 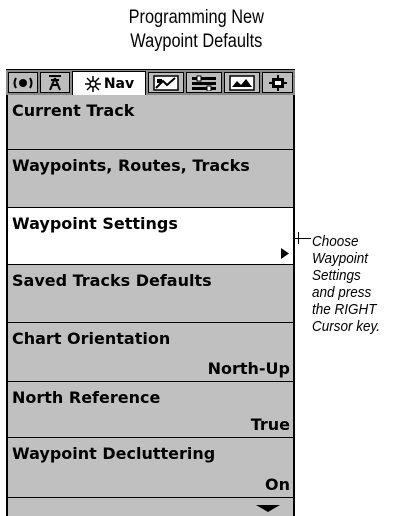 I want to click on tab-sonar, so click(x=23, y=82).